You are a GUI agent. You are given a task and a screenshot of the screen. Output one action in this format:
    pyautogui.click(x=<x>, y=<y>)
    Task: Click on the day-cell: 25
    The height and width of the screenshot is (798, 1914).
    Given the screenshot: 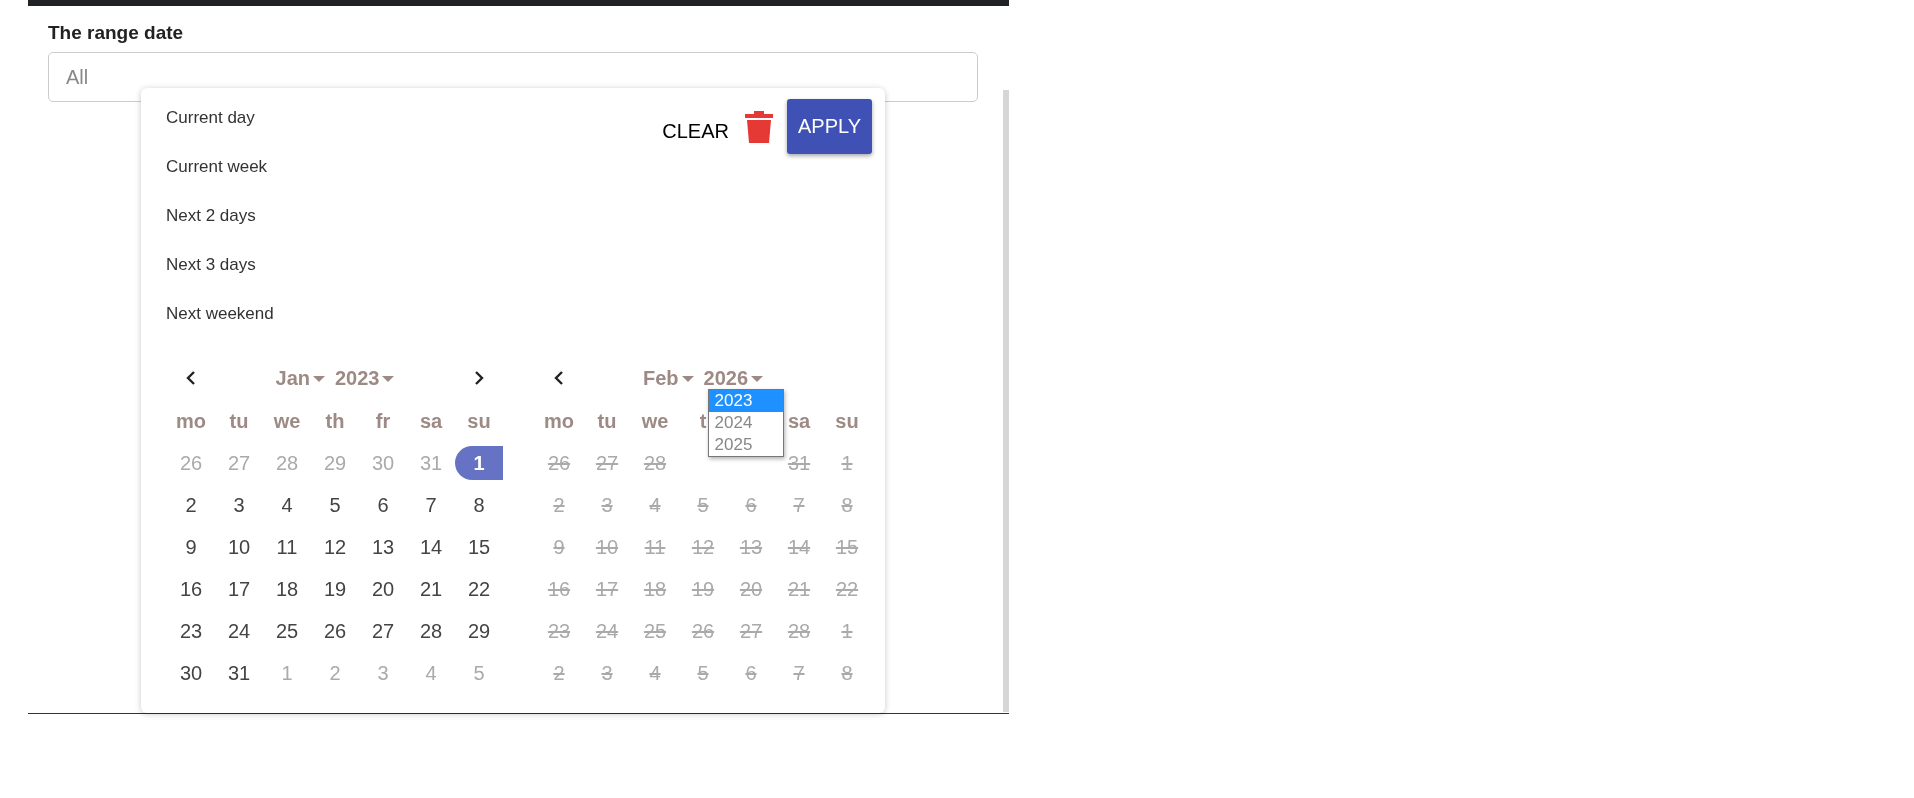 What is the action you would take?
    pyautogui.click(x=287, y=631)
    